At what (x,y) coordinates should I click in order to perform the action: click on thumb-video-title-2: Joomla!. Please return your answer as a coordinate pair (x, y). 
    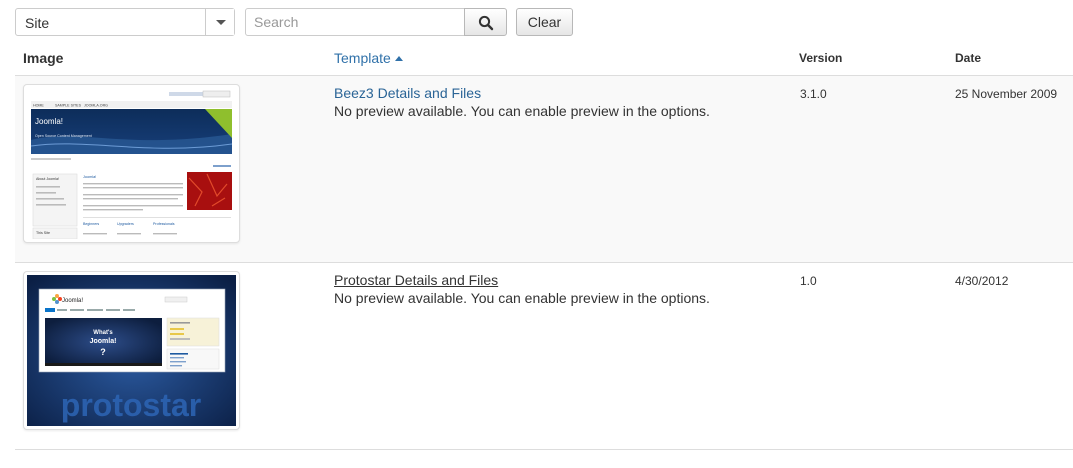
    Looking at the image, I should click on (103, 341).